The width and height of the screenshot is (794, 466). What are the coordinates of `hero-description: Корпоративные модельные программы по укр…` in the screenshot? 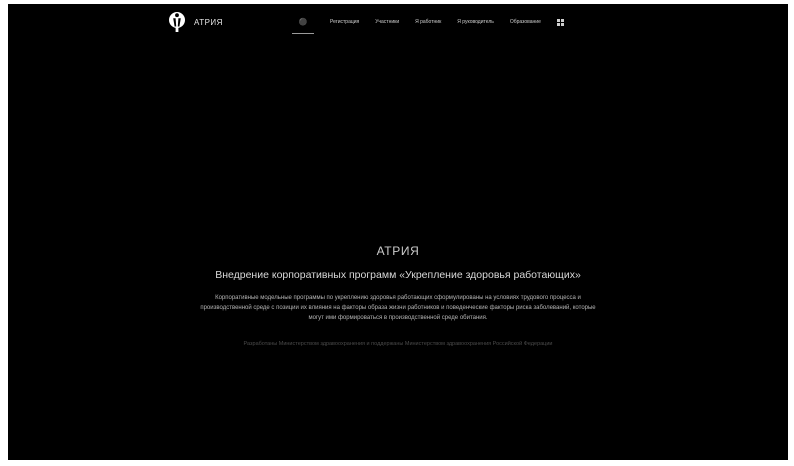 It's located at (398, 308).